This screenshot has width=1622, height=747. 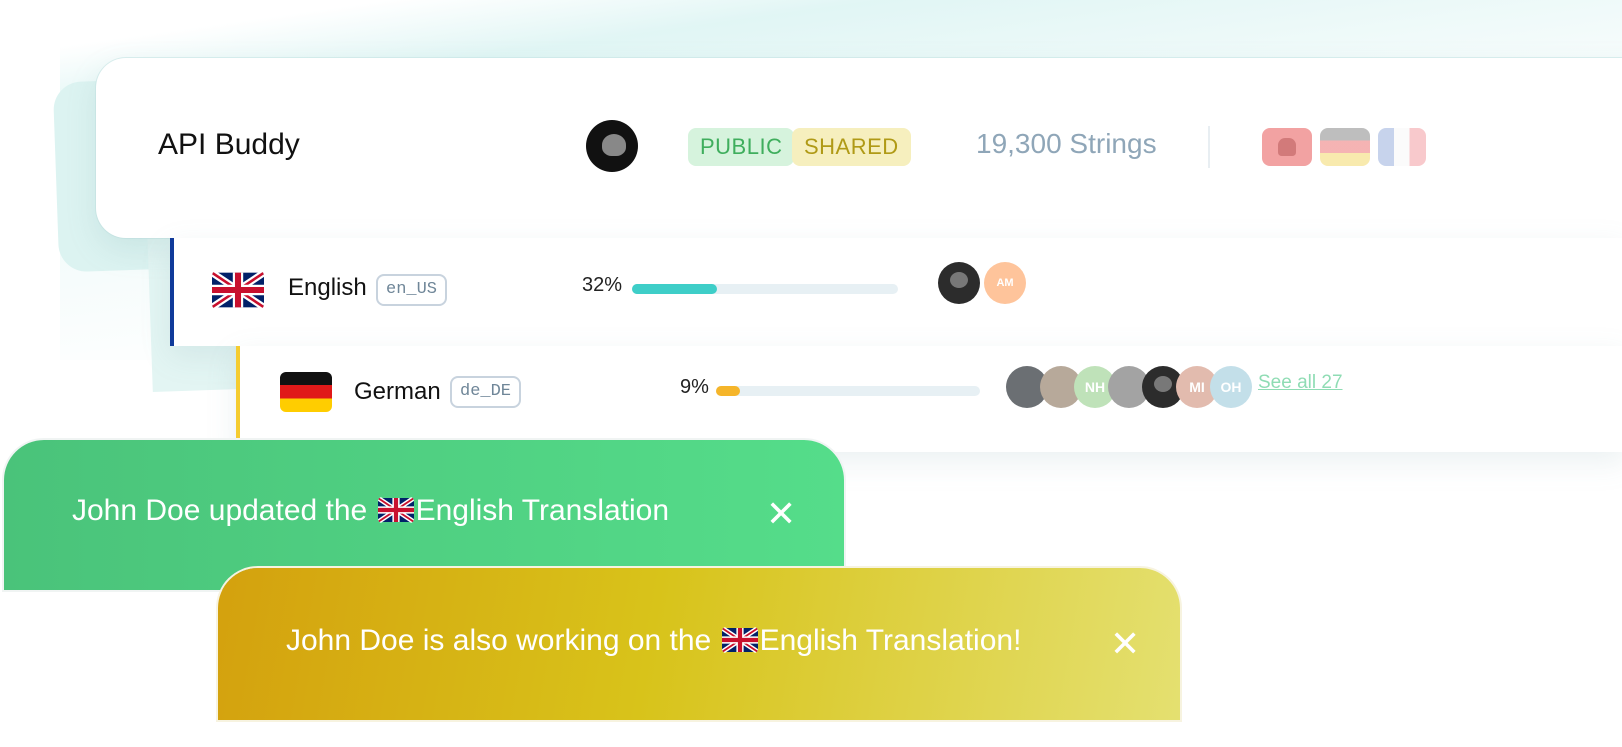 What do you see at coordinates (327, 287) in the screenshot?
I see `language-name: English` at bounding box center [327, 287].